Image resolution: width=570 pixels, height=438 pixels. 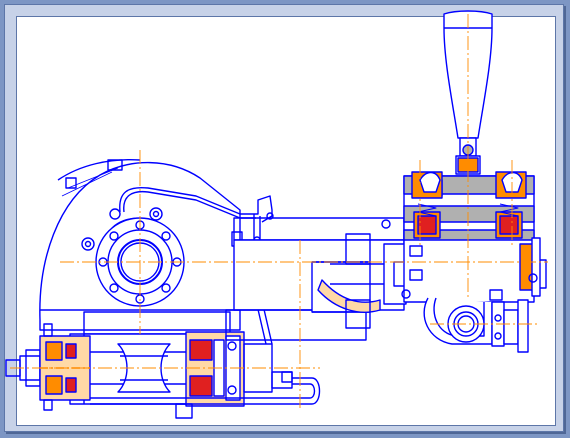 I want to click on outlet-flange, so click(x=533, y=267).